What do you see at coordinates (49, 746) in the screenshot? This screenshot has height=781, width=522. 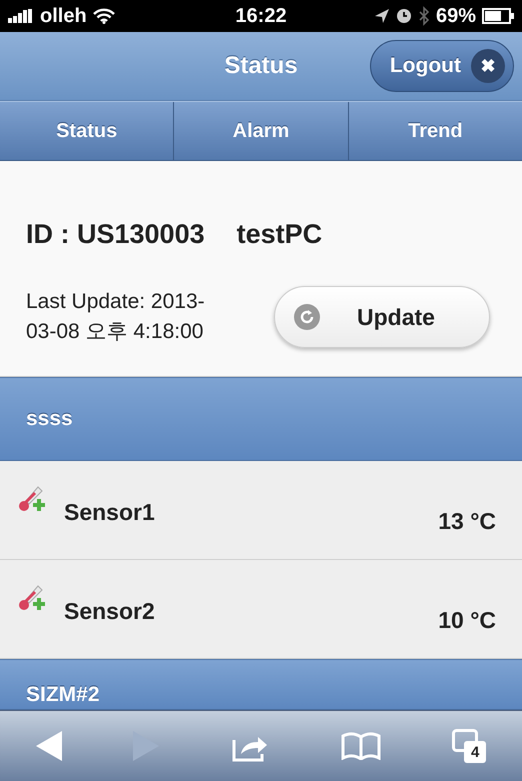 I see `back-icon` at bounding box center [49, 746].